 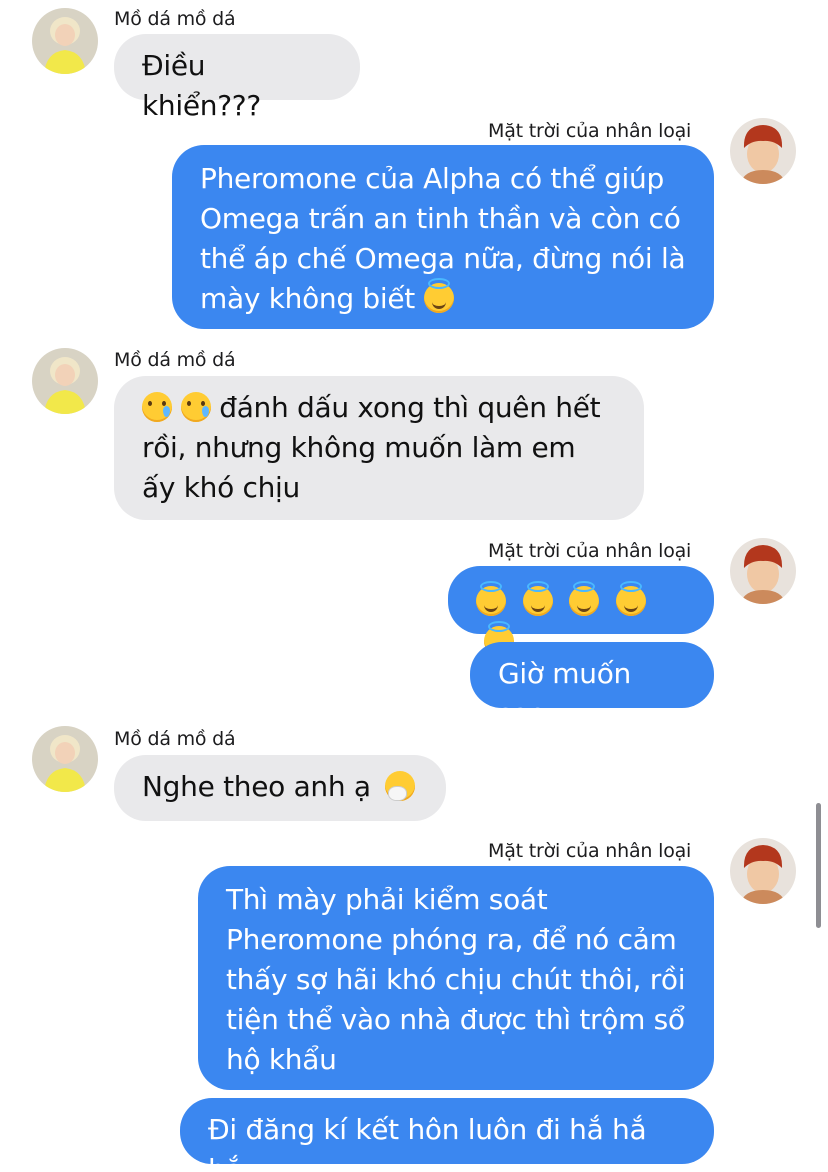 I want to click on scrollbar, so click(x=818, y=865).